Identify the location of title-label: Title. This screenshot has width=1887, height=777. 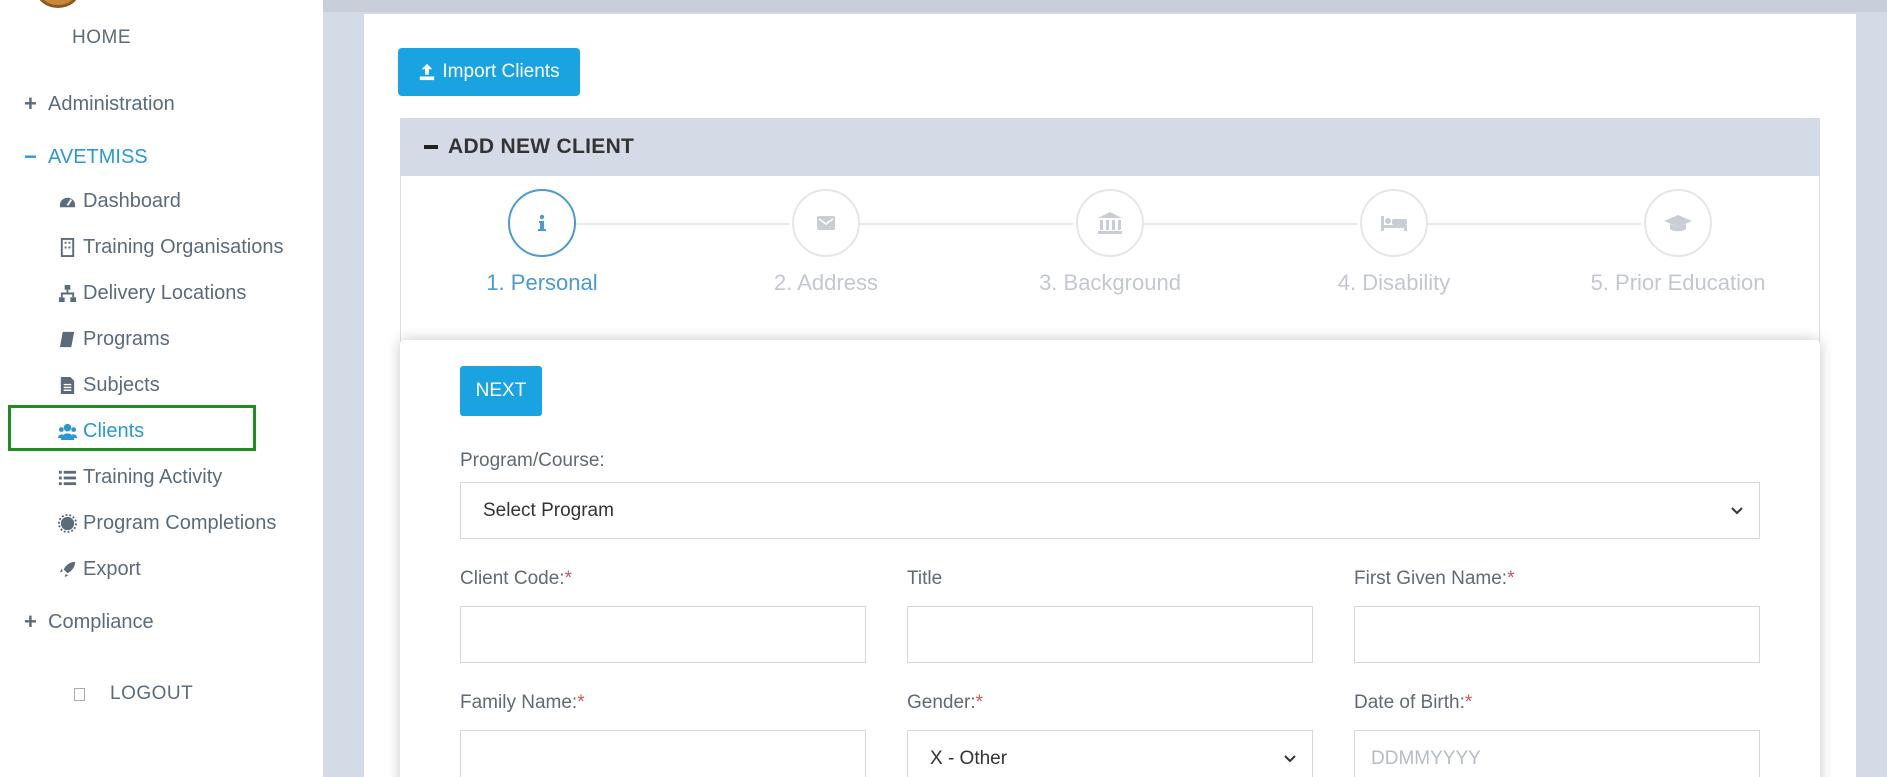
(925, 578).